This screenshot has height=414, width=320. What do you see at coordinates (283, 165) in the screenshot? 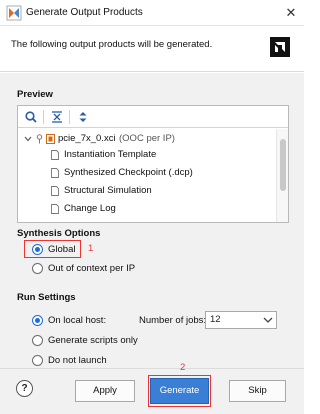
I see `scrollbar-thumb` at bounding box center [283, 165].